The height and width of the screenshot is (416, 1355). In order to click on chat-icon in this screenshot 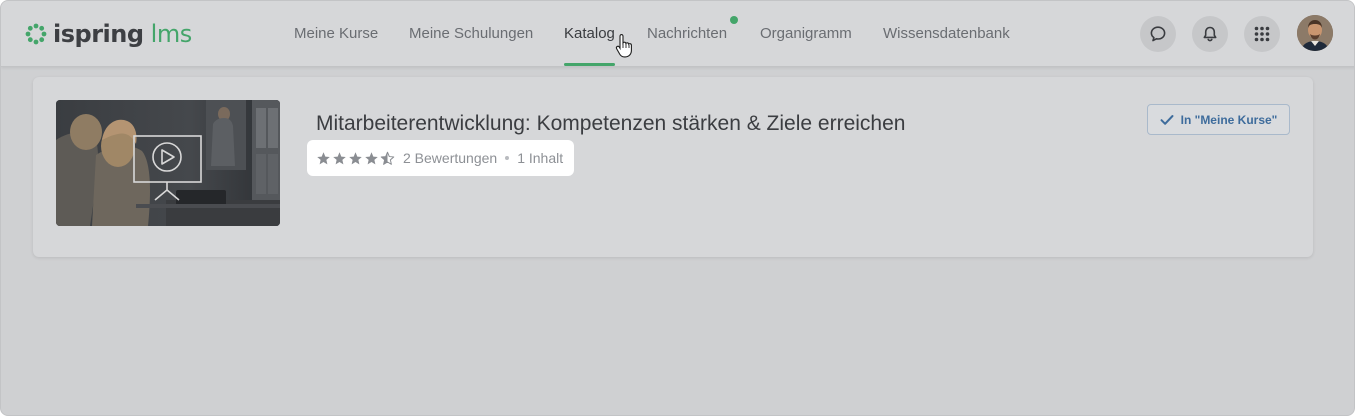, I will do `click(1158, 34)`.